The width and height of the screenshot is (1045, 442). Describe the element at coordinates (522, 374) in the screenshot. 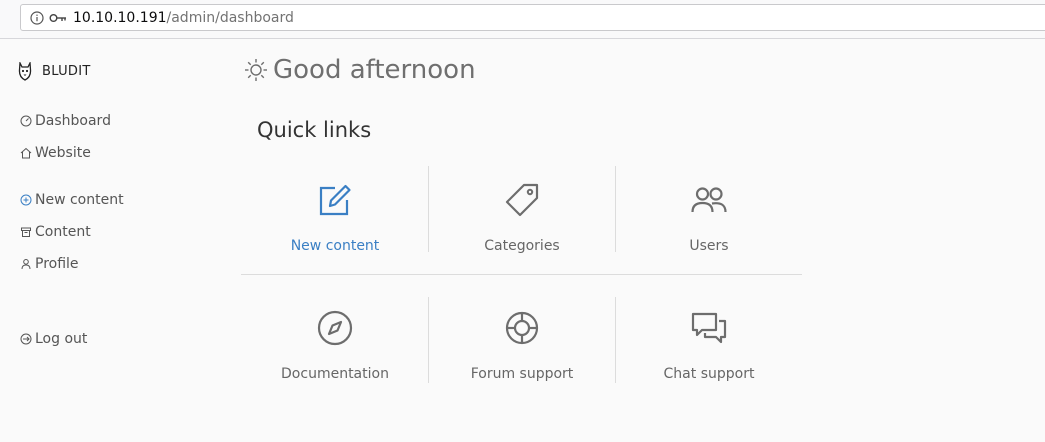

I see `tile-label: Forum support` at that location.